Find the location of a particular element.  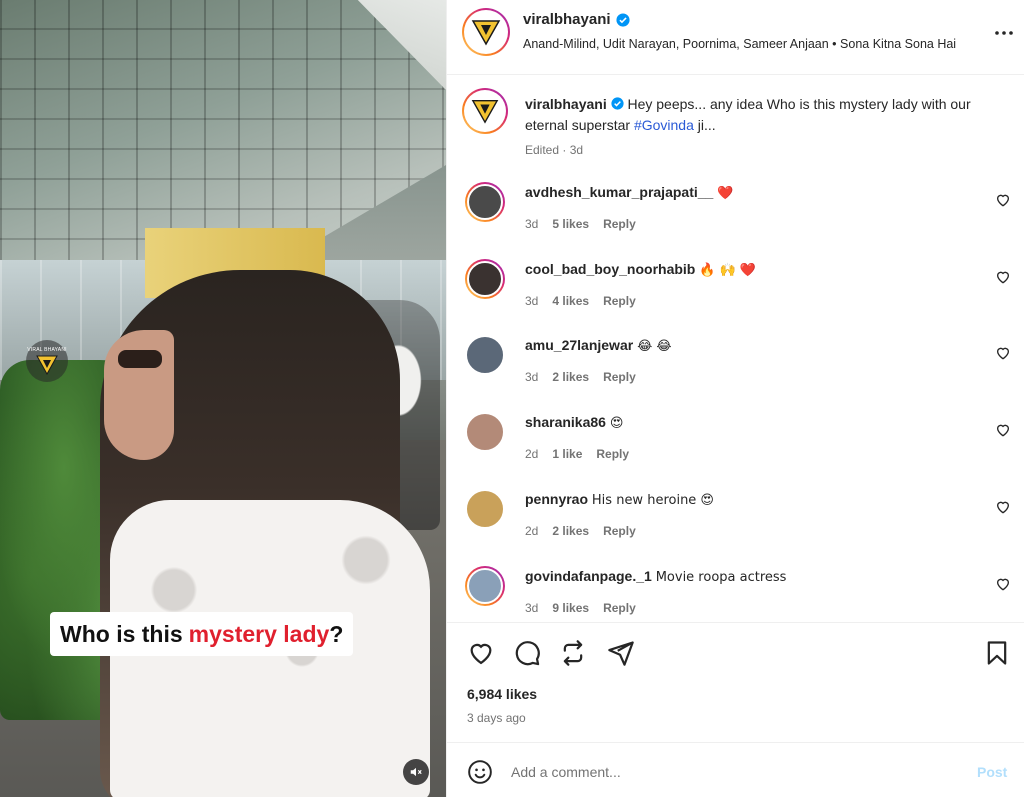

commenter-username: govindafanpage._1 is located at coordinates (588, 576).